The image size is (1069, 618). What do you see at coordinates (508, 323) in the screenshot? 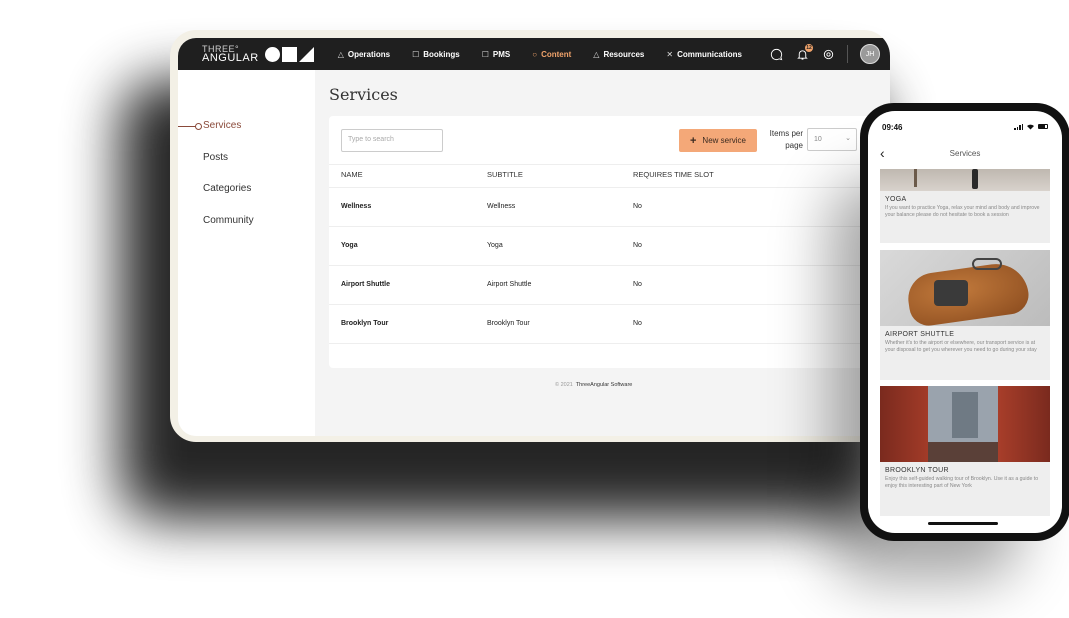
I see `cell-subtitle: Brooklyn Tour` at bounding box center [508, 323].